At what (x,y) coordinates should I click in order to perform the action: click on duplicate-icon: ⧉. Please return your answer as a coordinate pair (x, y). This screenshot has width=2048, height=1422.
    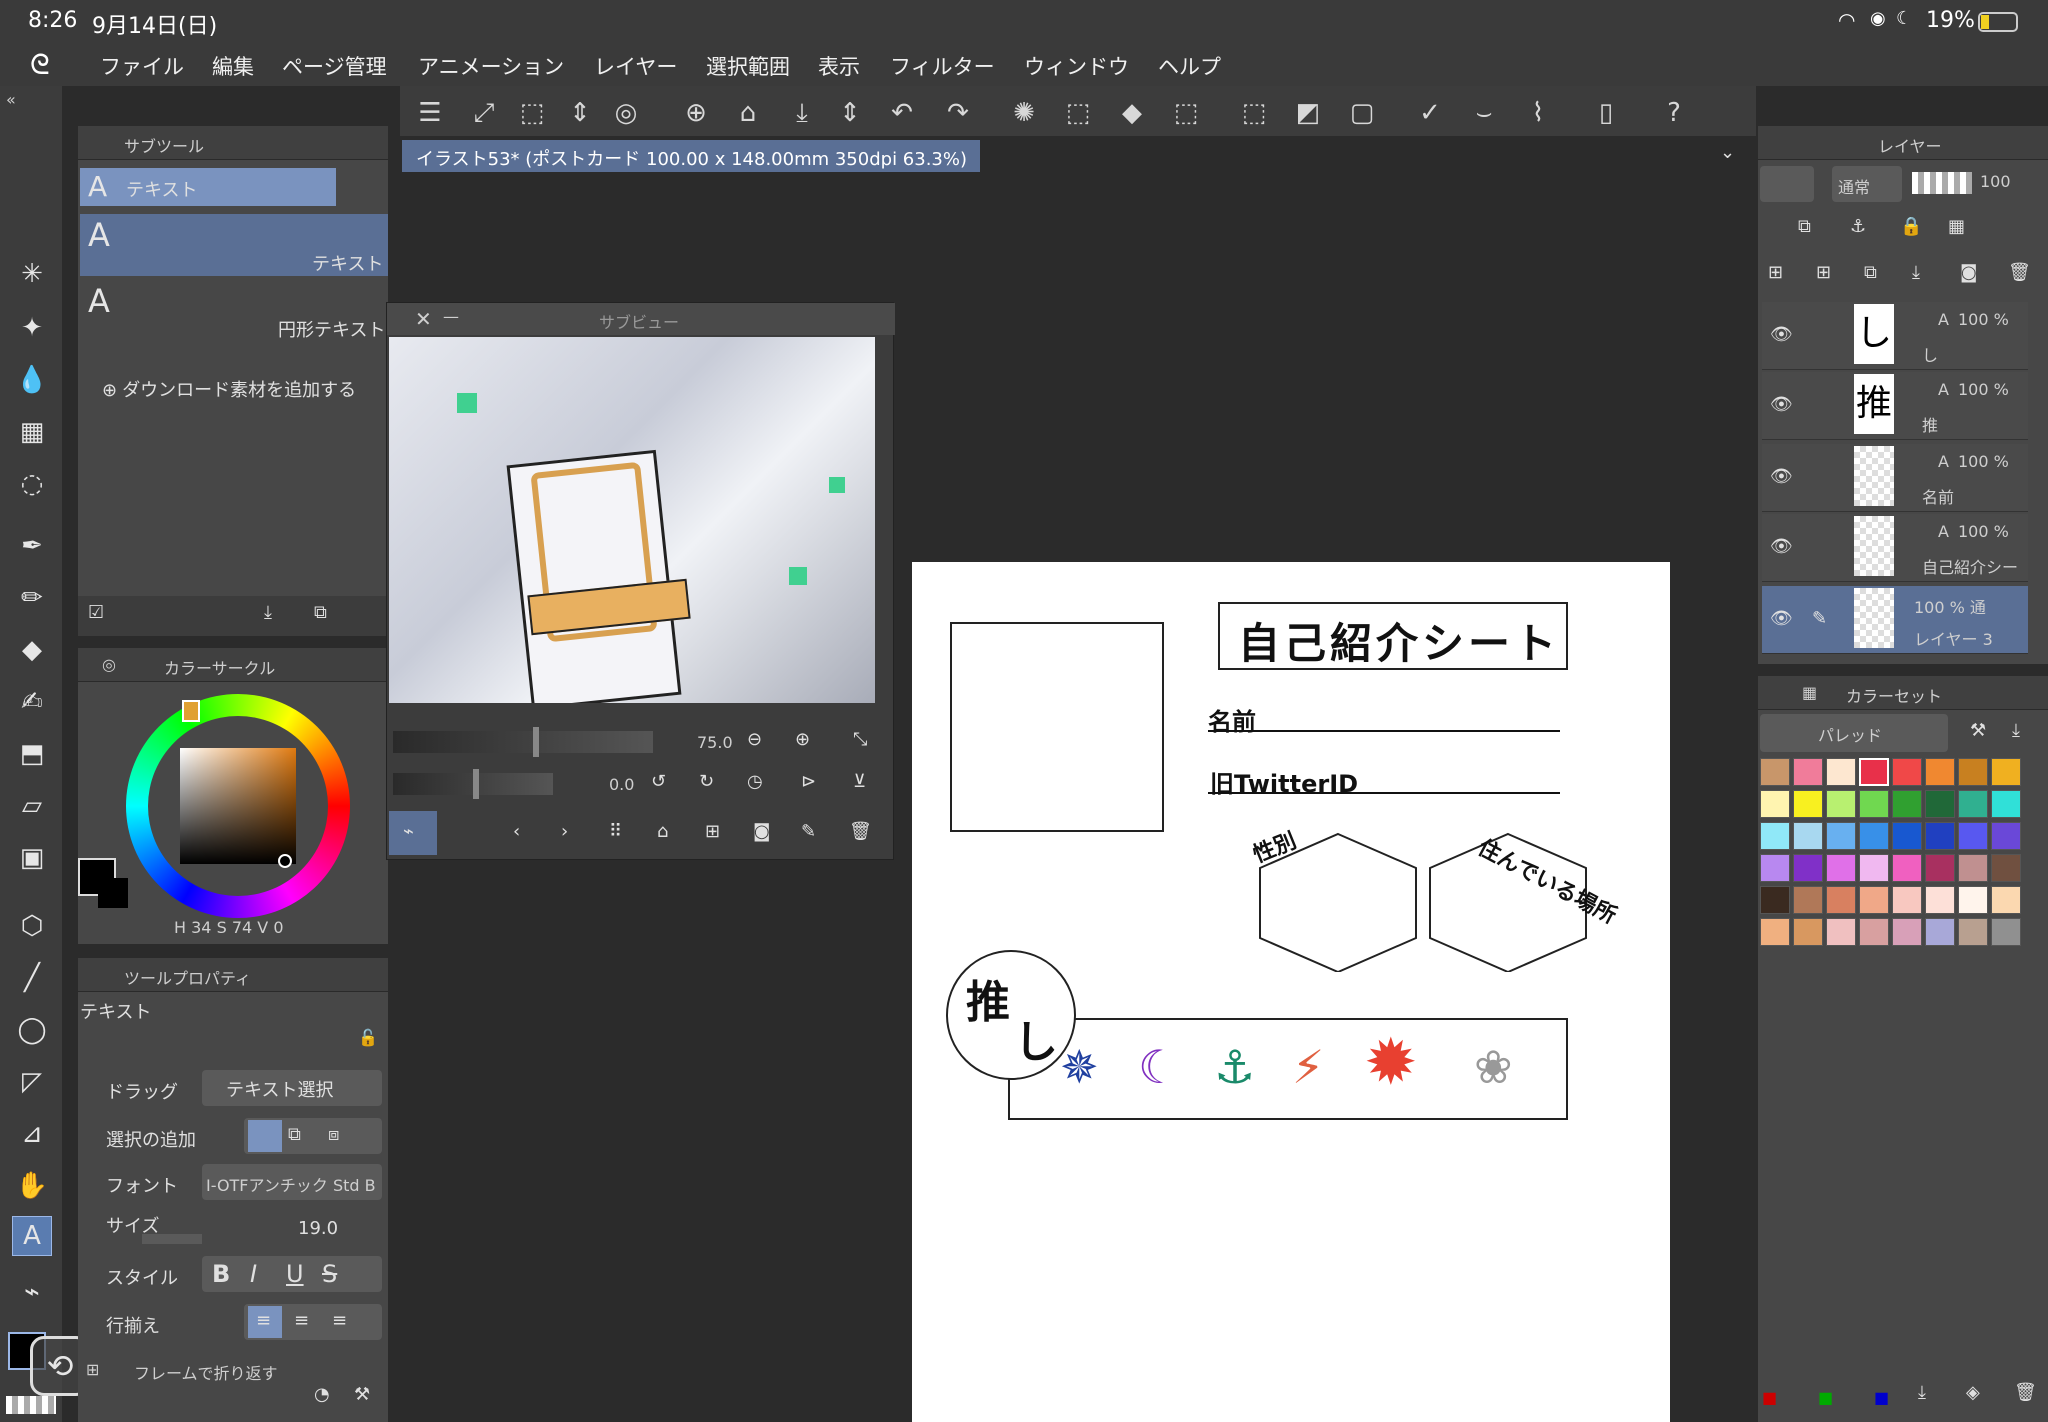
    Looking at the image, I should click on (320, 612).